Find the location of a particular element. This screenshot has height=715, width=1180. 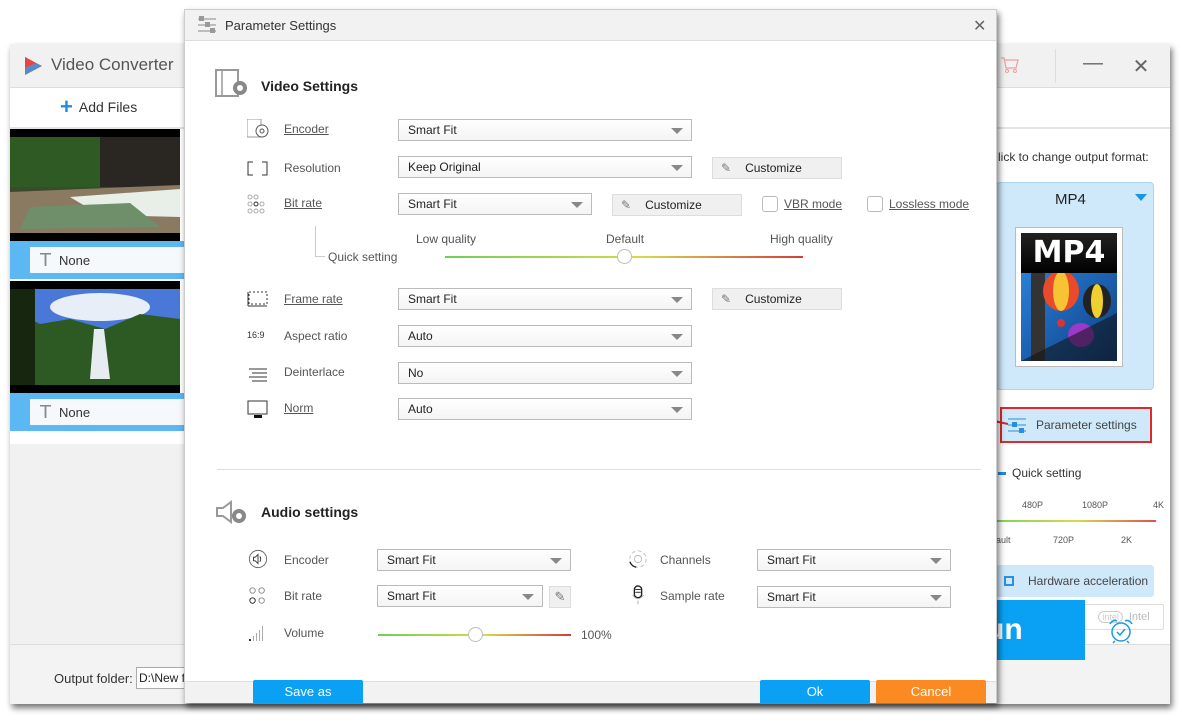

volume-slider-knob is located at coordinates (475, 634).